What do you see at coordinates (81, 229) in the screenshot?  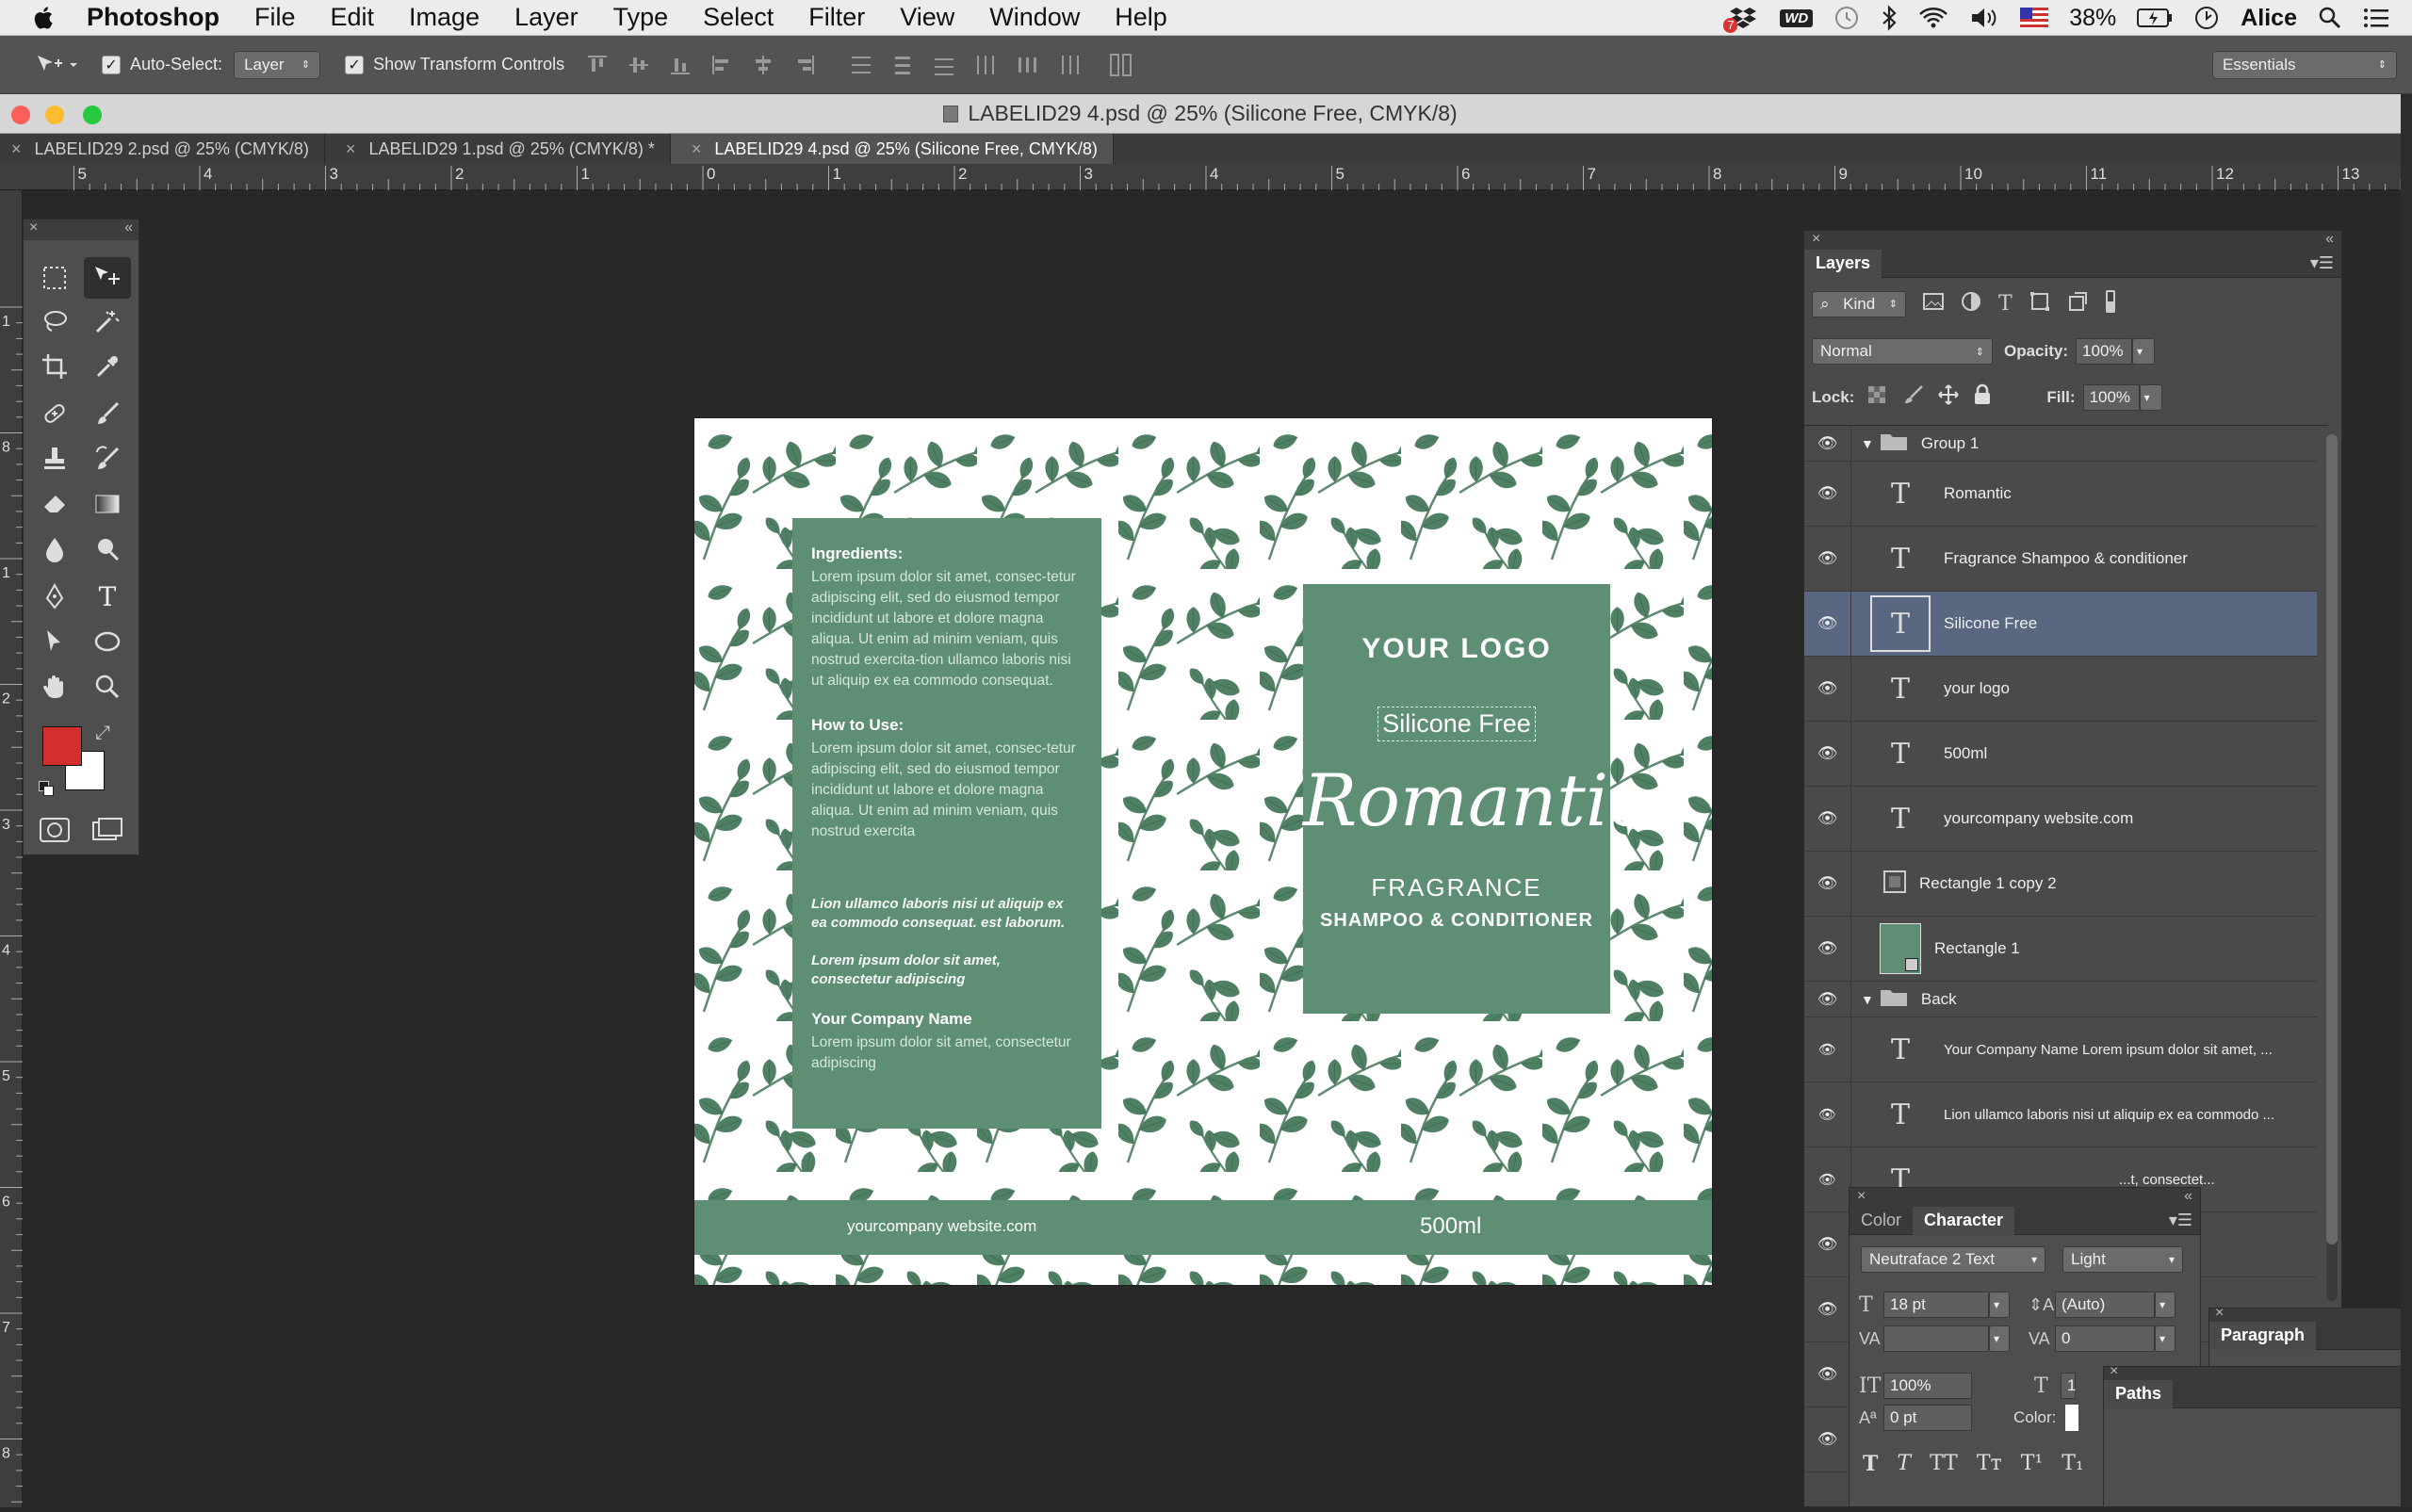 I see `tools-panel-header: × «` at bounding box center [81, 229].